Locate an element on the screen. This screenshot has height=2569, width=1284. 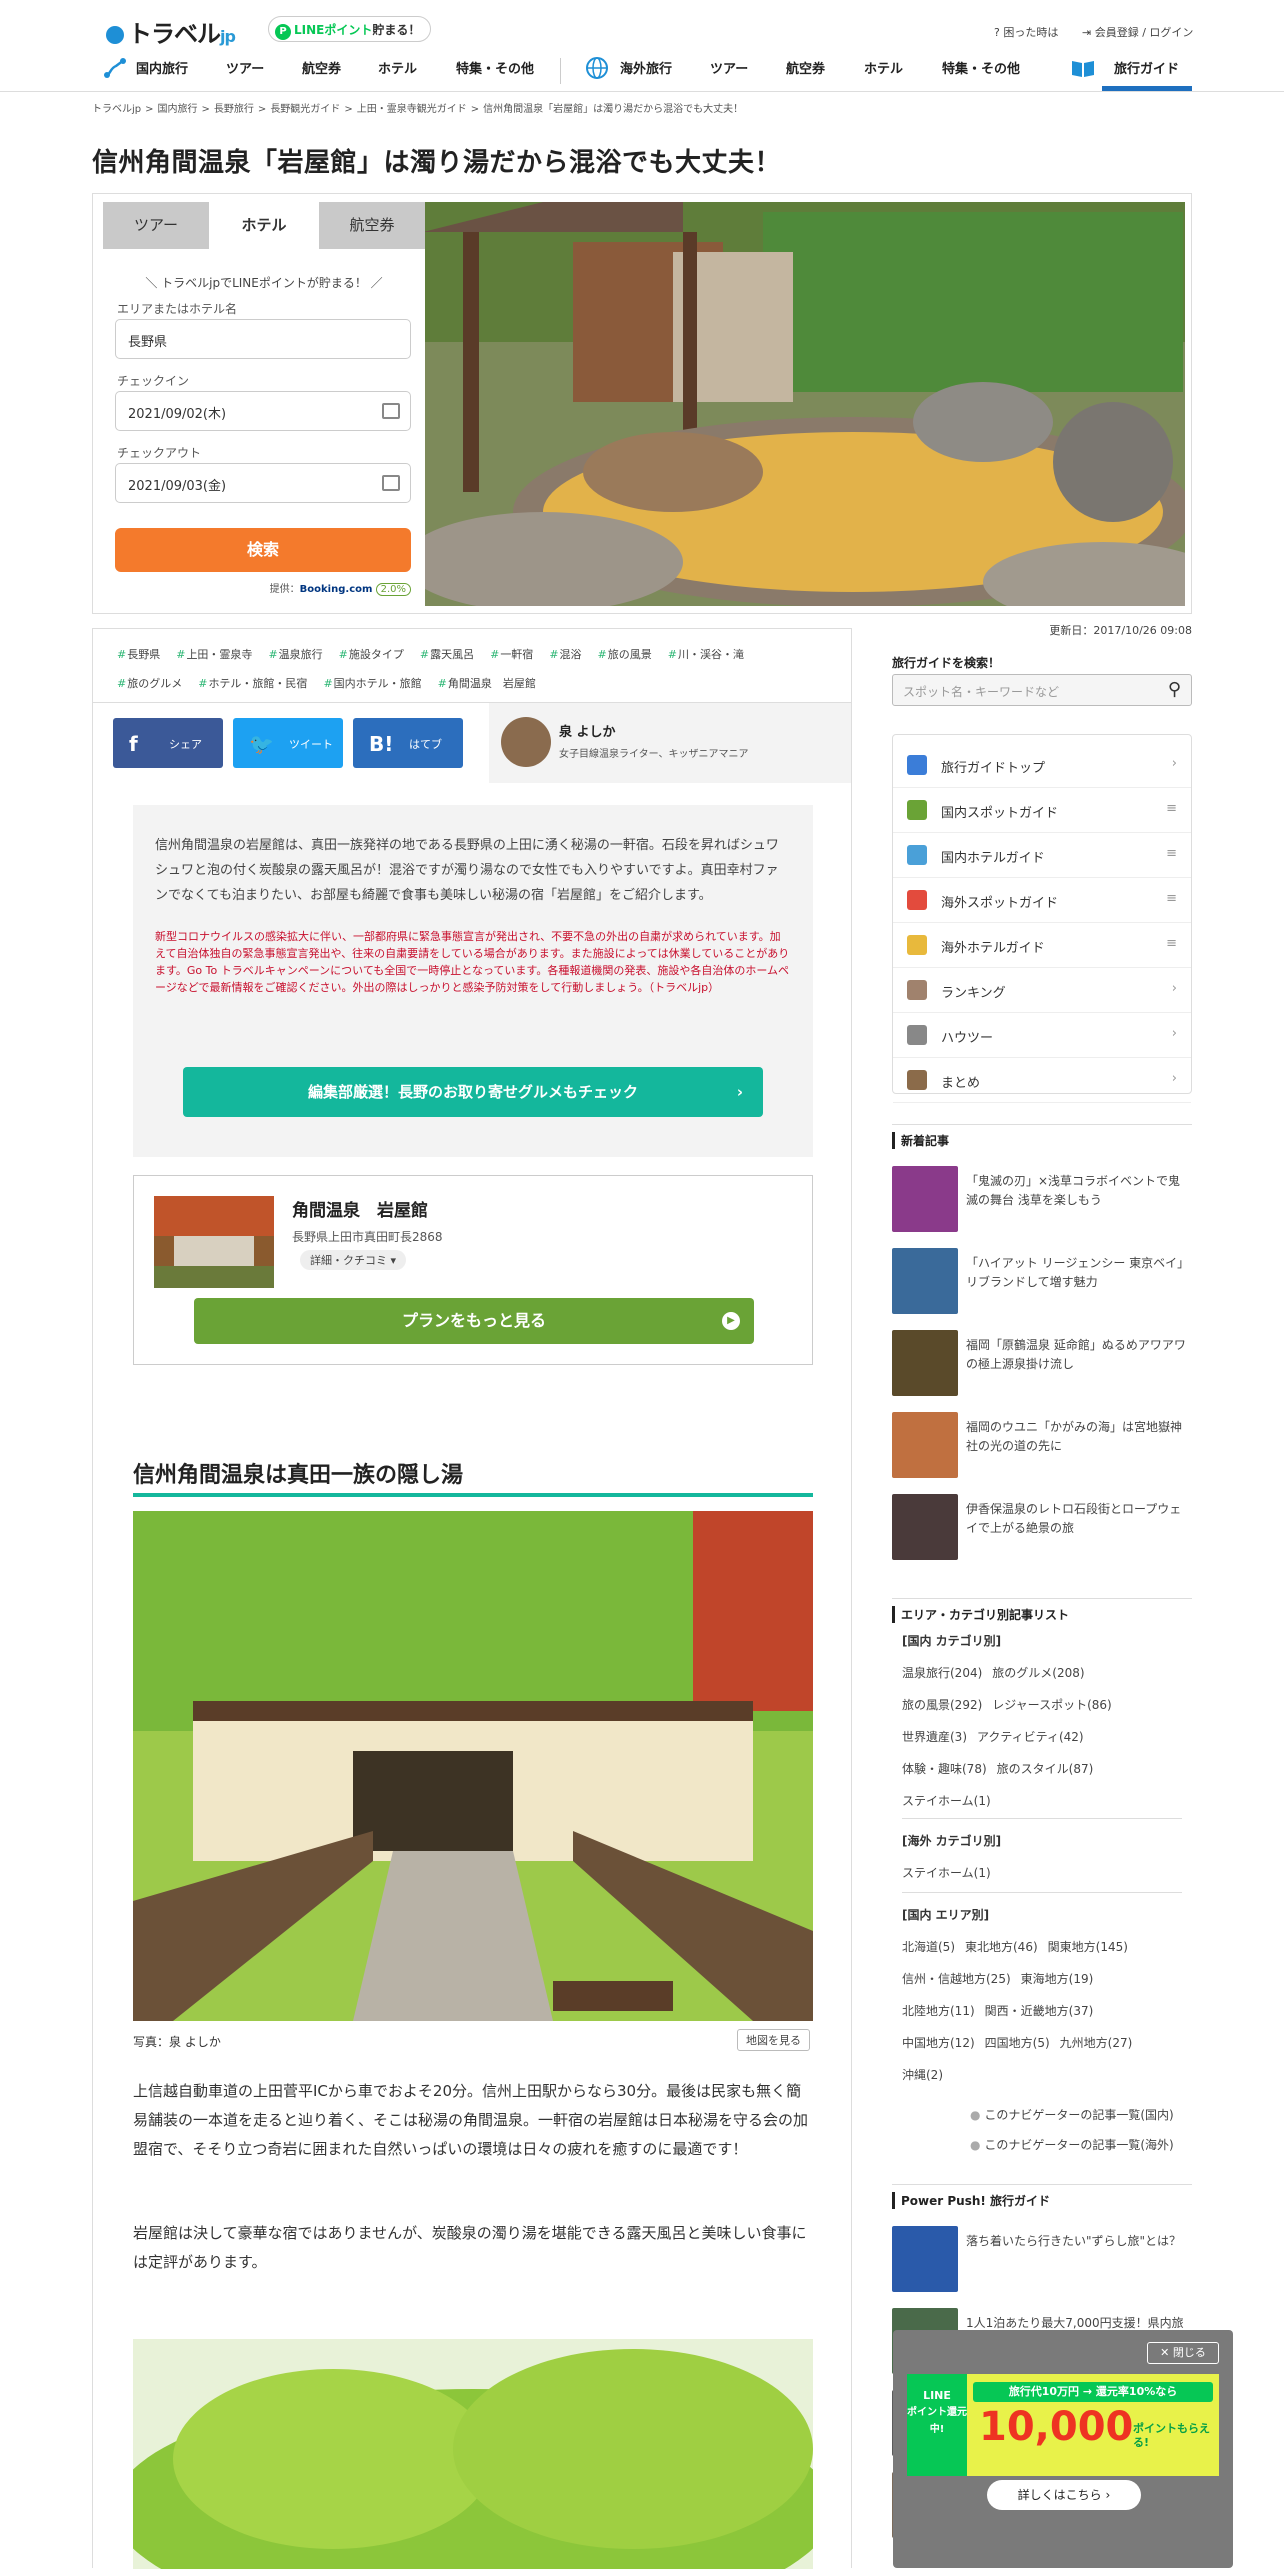
category-link: 旅の風景(292) is located at coordinates (942, 1704).